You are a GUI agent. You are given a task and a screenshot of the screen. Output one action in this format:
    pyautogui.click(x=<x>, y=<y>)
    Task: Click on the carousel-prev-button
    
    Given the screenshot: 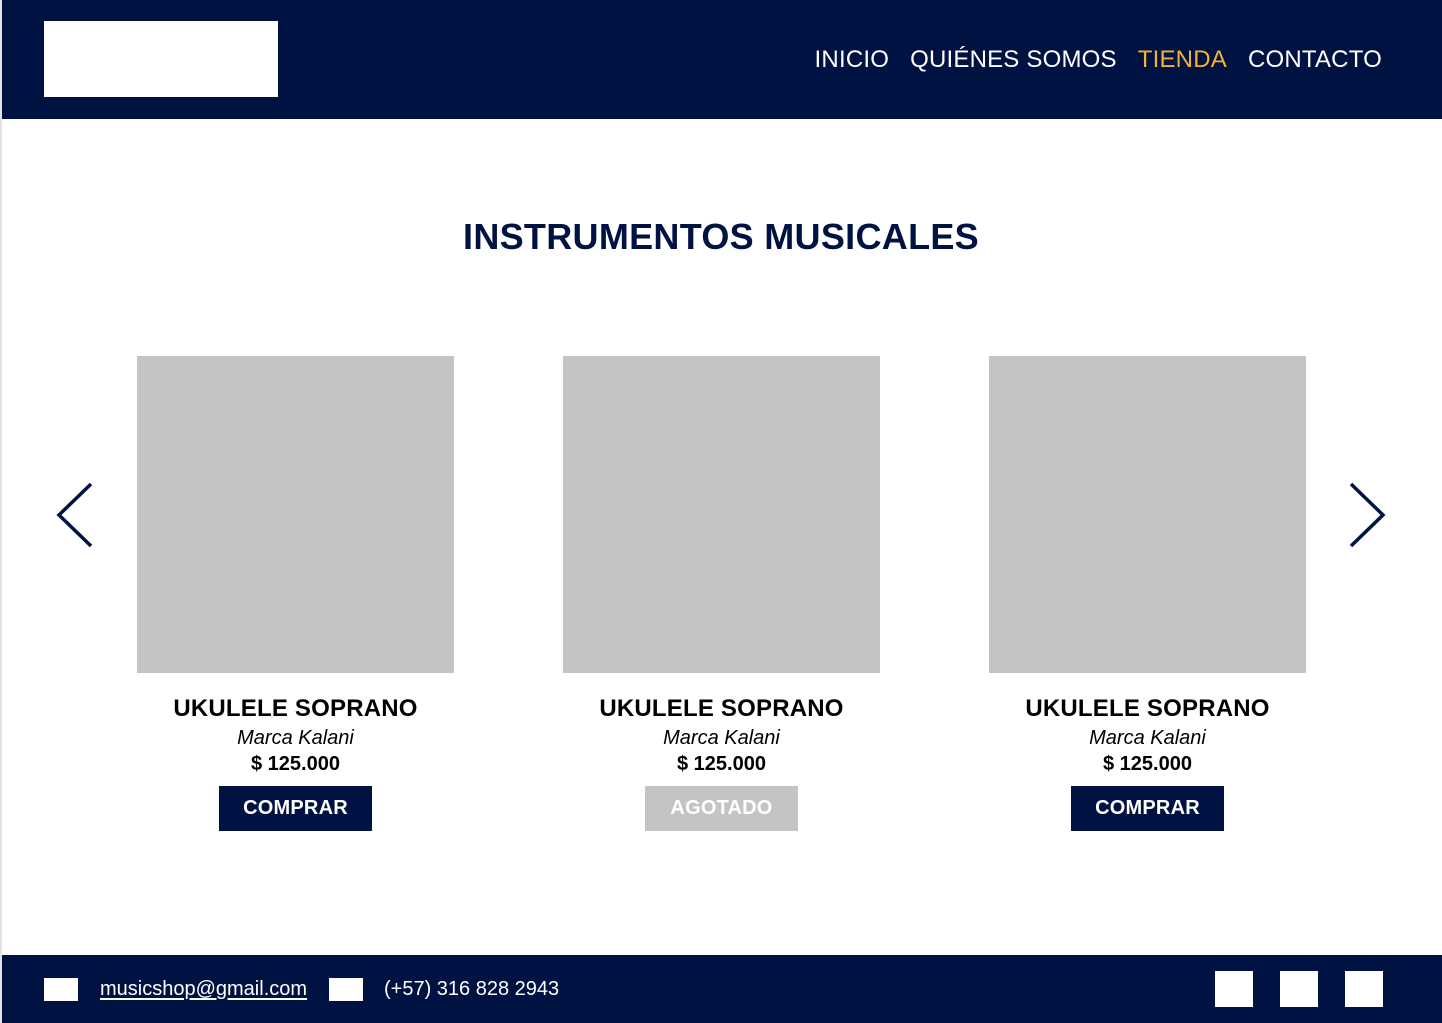 What is the action you would take?
    pyautogui.click(x=75, y=515)
    